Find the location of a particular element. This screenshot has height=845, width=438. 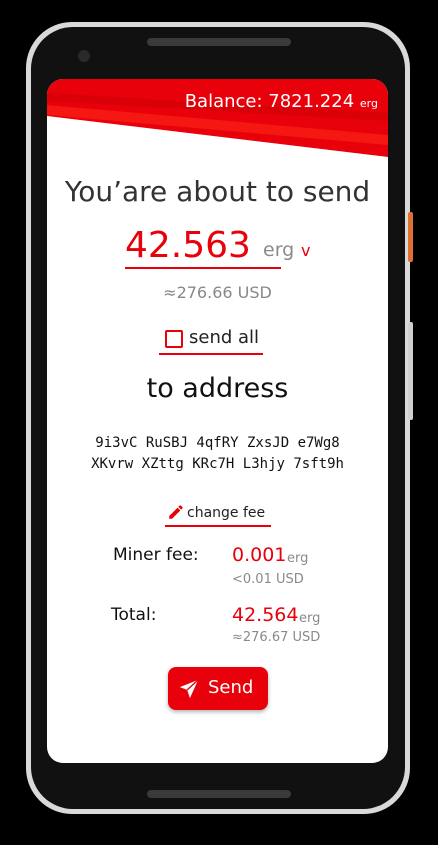

send-button: Send is located at coordinates (218, 688).